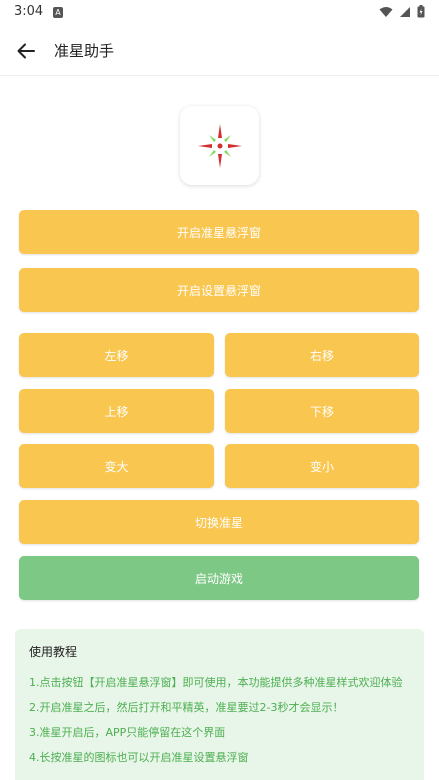  I want to click on signal-icon, so click(405, 11).